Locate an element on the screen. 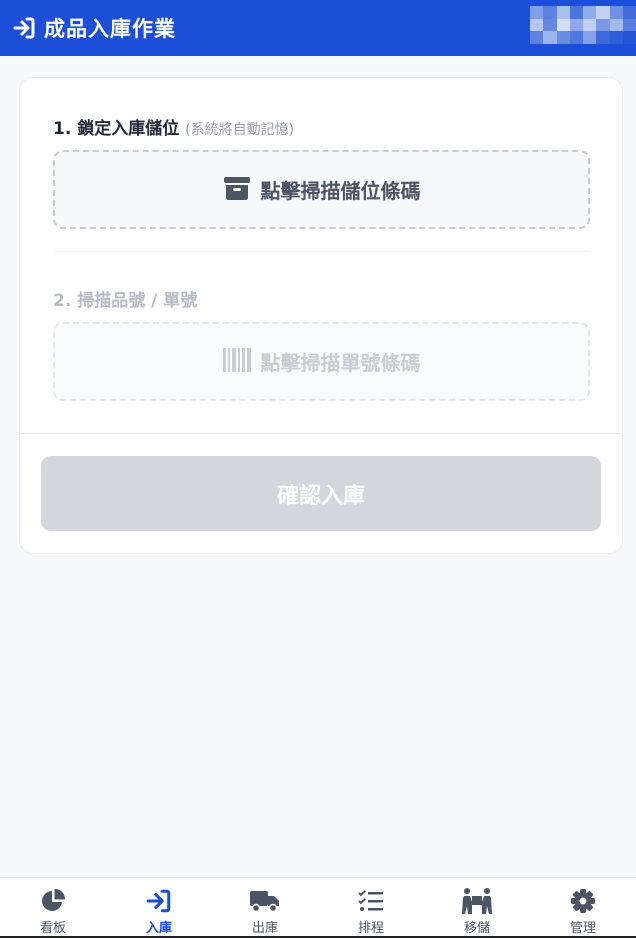 The image size is (636, 938). scan-order-button: 點擊掃描單號條碼 is located at coordinates (321, 361).